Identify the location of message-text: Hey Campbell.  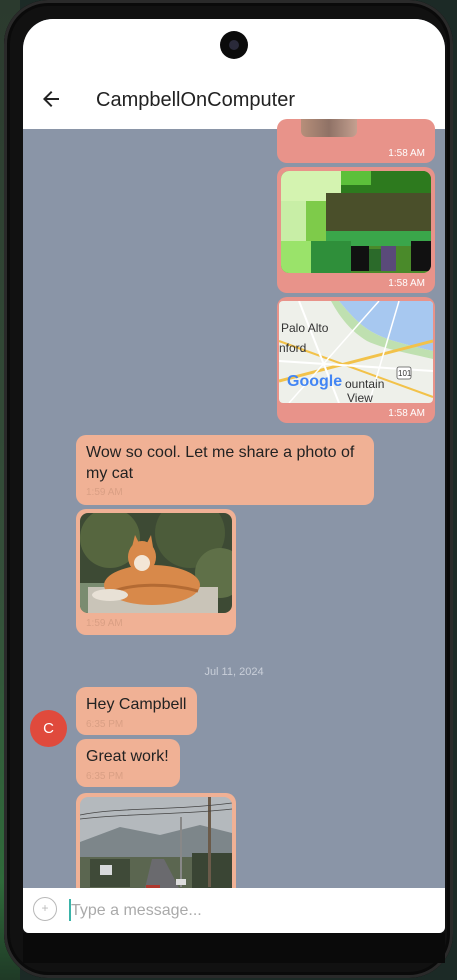
(136, 704).